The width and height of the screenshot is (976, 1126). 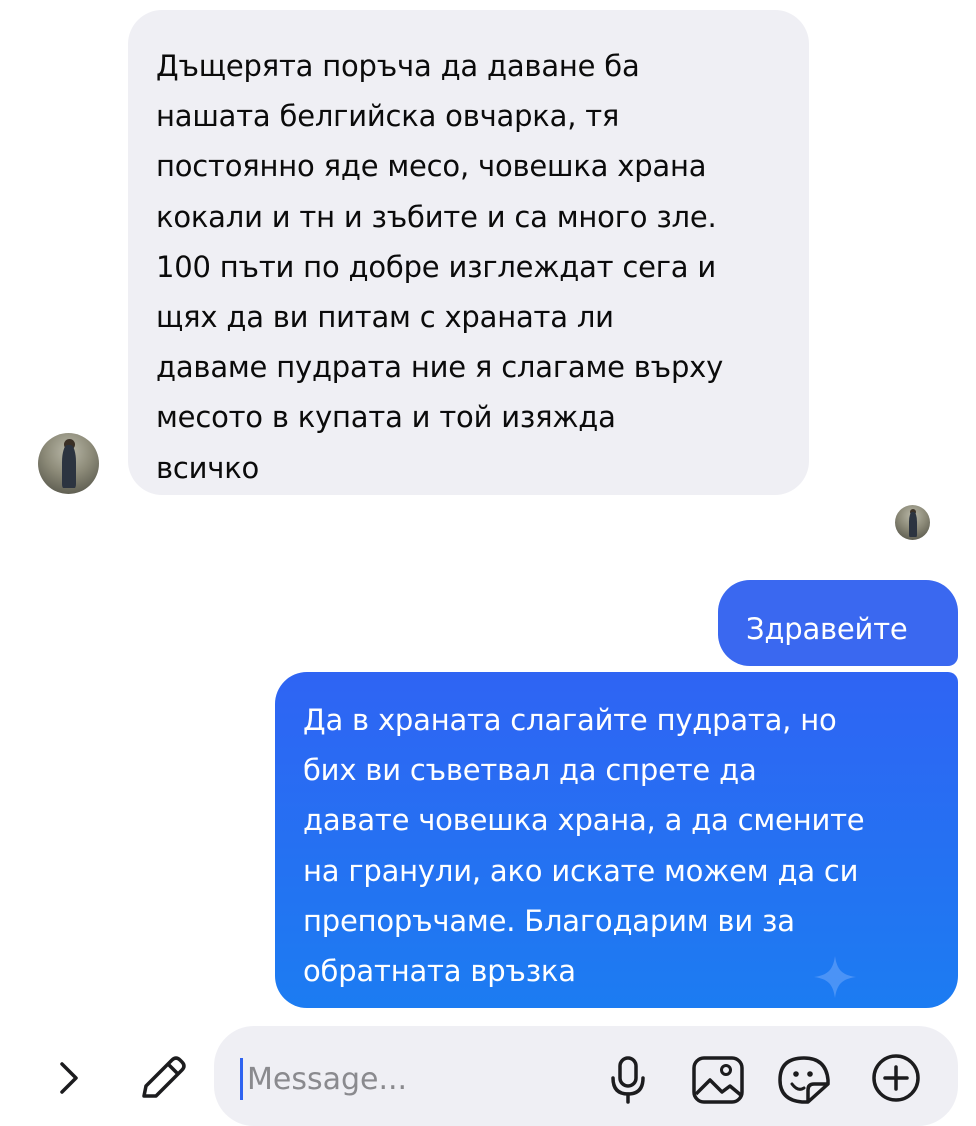 I want to click on ai-sparkle-icon, so click(x=835, y=977).